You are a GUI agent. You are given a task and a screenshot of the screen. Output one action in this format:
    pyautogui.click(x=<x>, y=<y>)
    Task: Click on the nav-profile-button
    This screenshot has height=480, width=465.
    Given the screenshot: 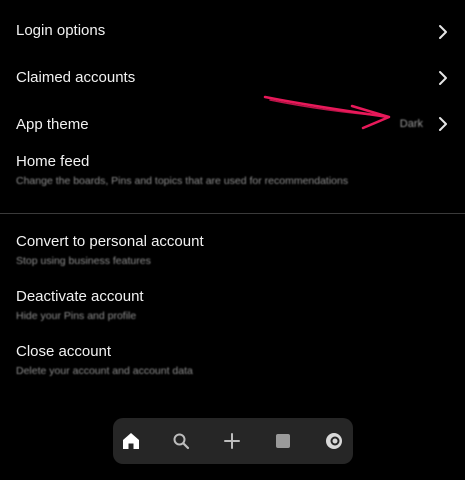 What is the action you would take?
    pyautogui.click(x=334, y=441)
    